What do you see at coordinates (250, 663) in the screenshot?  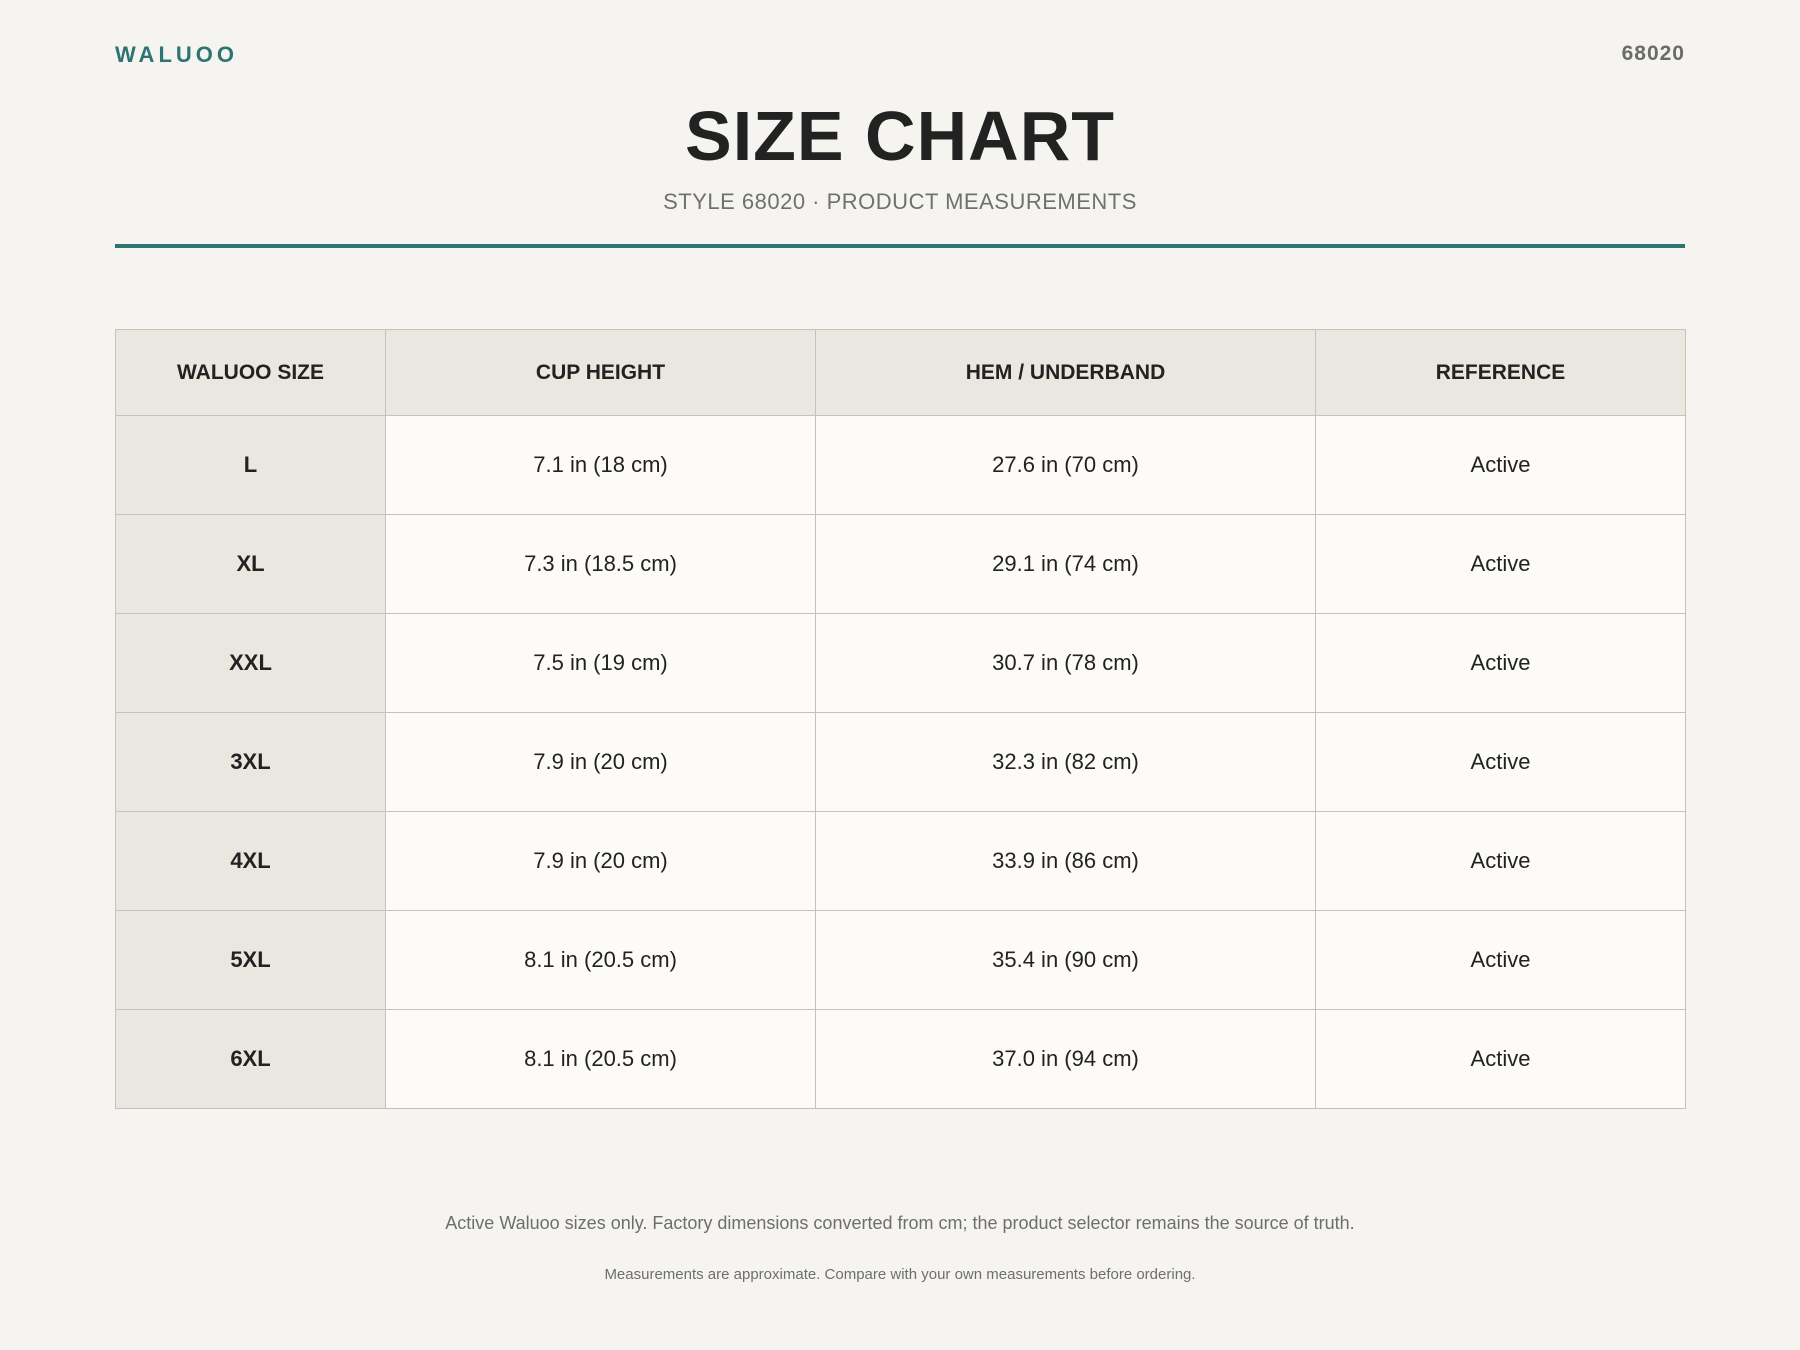 I see `size-cell: XXL` at bounding box center [250, 663].